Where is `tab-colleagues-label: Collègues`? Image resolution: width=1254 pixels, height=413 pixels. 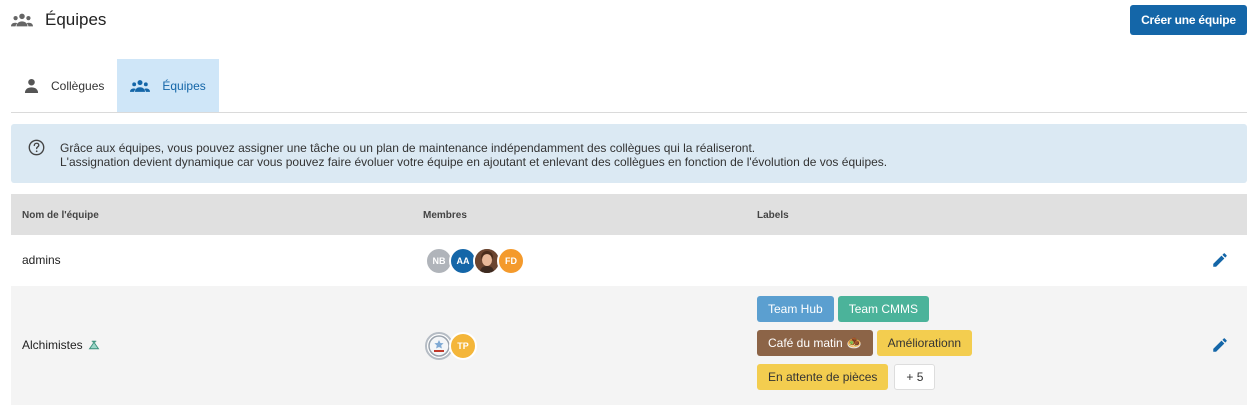 tab-colleagues-label: Collègues is located at coordinates (78, 85).